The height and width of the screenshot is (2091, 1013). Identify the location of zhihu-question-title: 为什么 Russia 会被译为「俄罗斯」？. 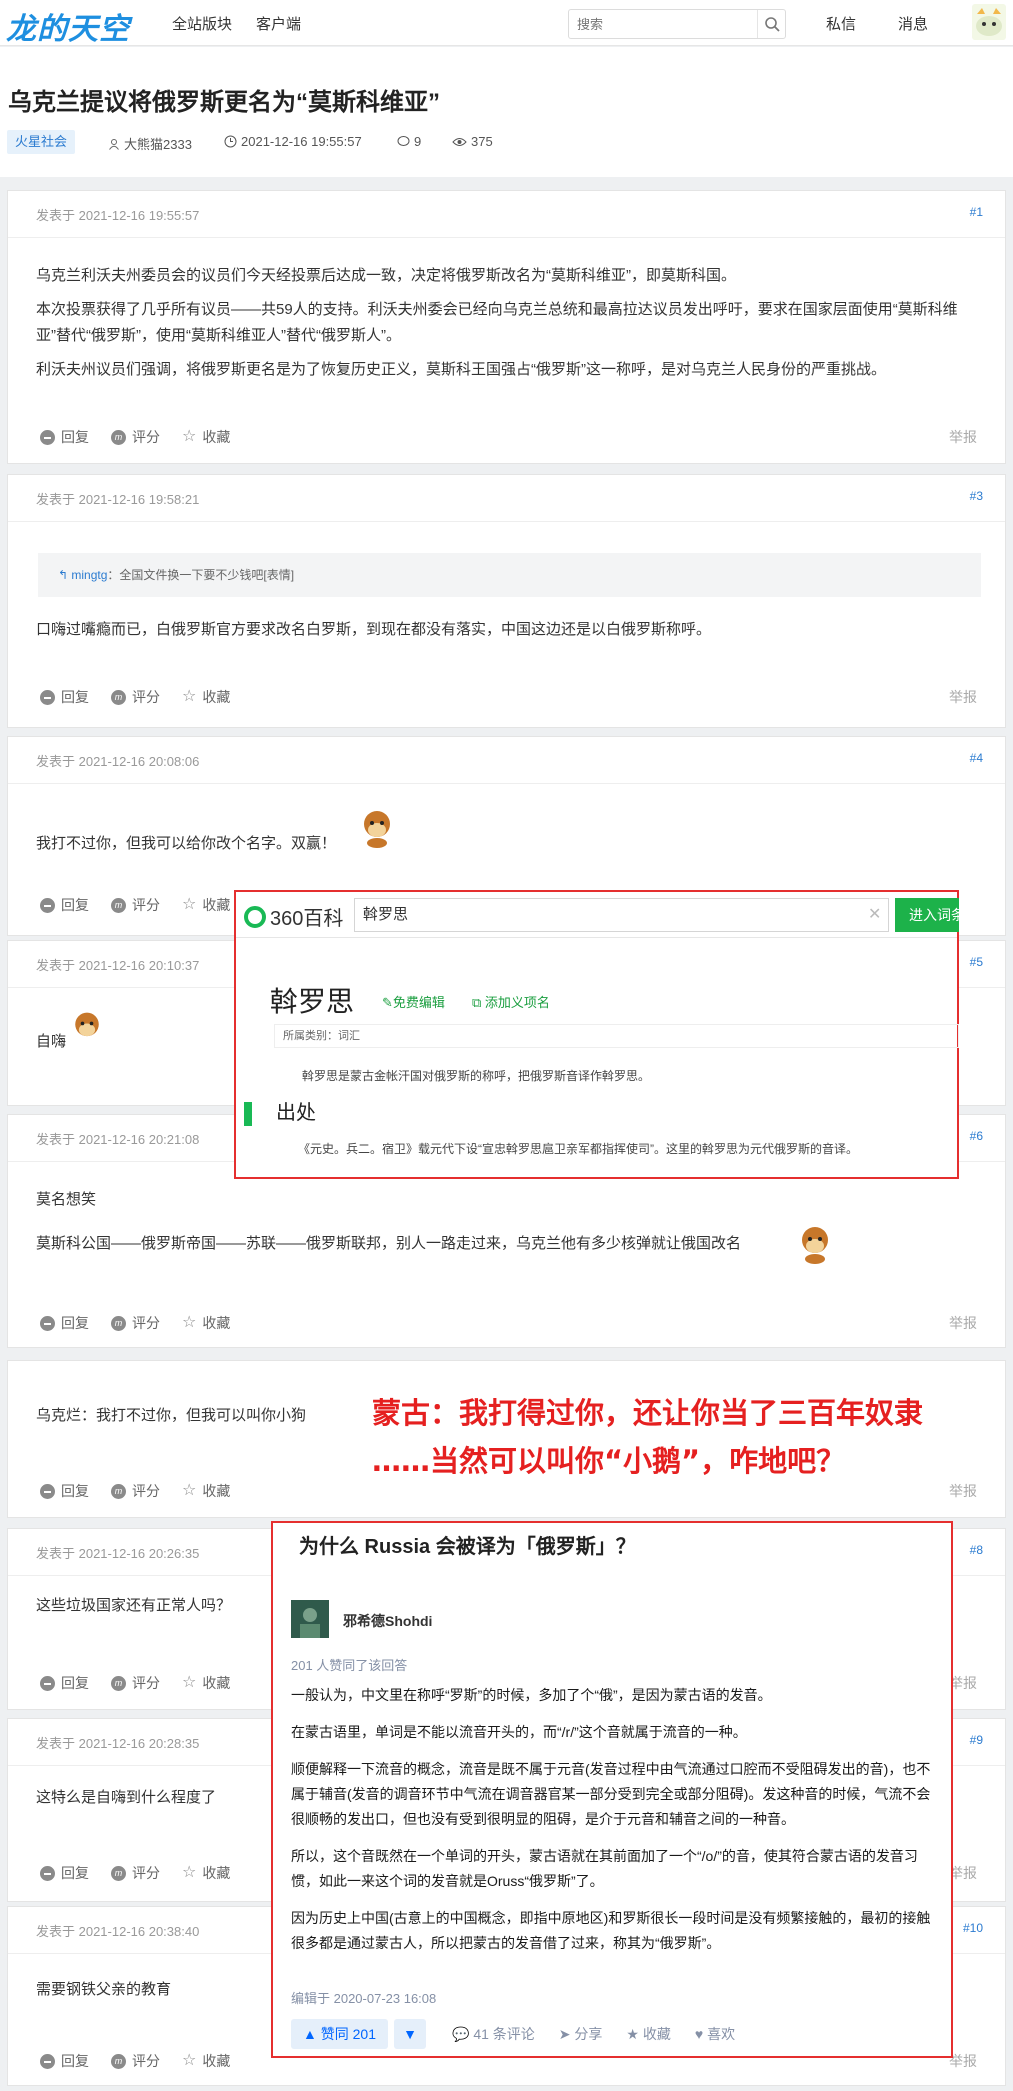
(467, 1544).